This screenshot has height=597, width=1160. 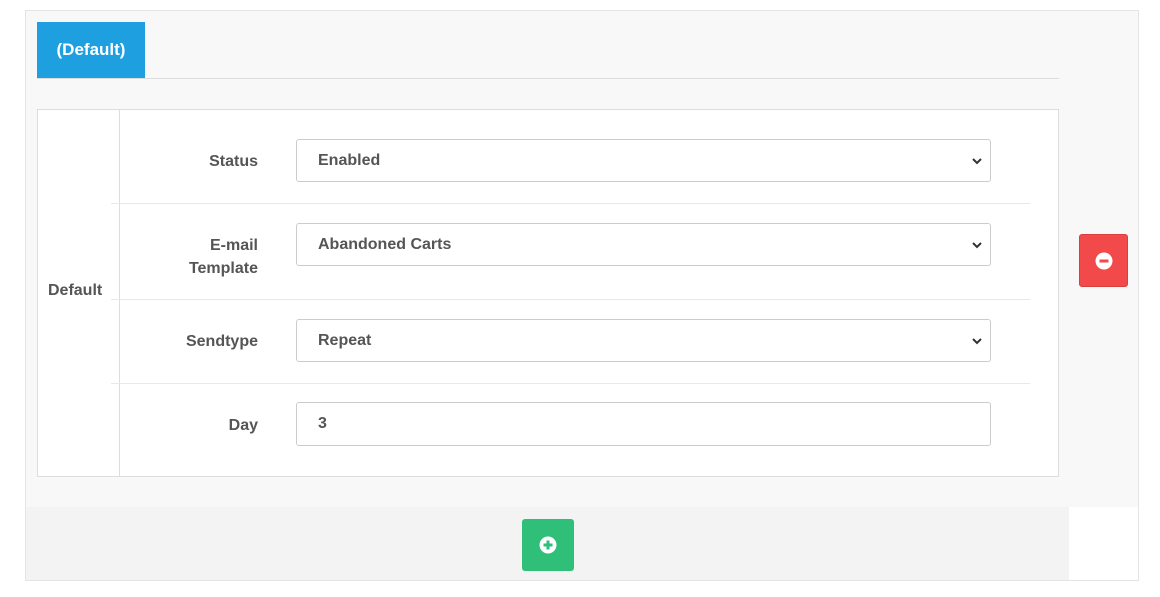 I want to click on minus-circle-icon, so click(x=1103, y=260).